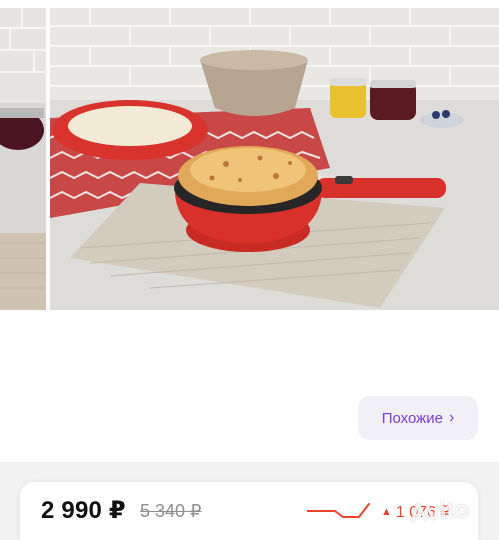  I want to click on price-card: 2 990 ₽ 5 340 ₽ ▲ 1 076 ₽, so click(249, 511).